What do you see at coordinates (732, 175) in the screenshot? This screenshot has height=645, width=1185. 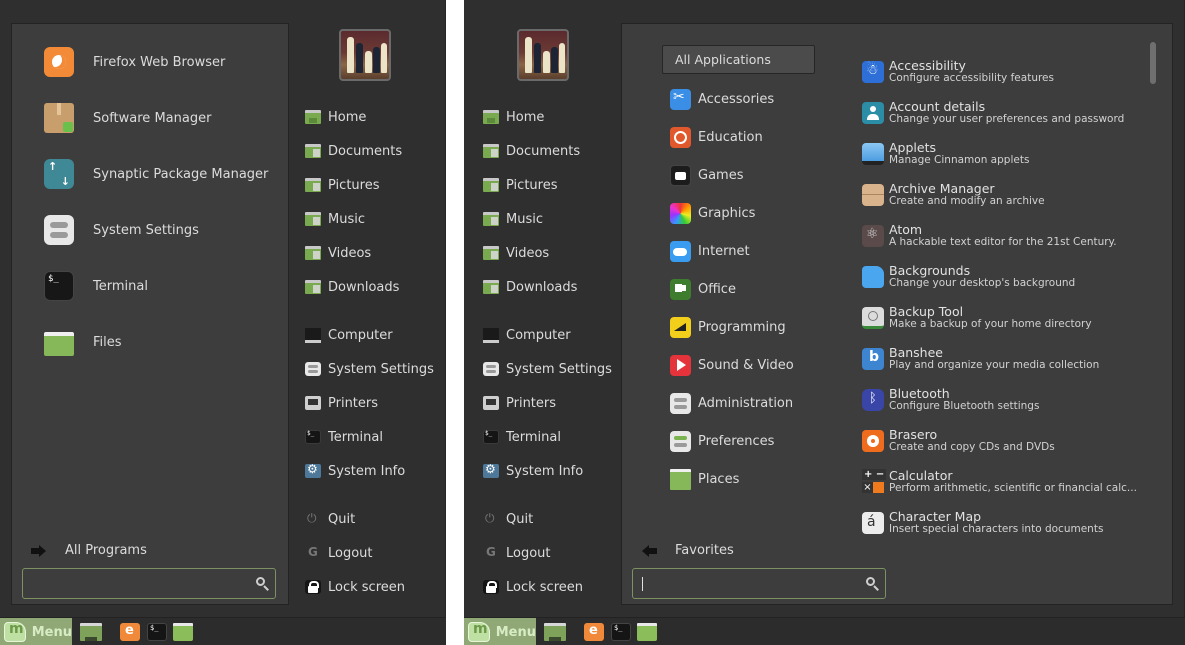 I see `category-games: Games` at bounding box center [732, 175].